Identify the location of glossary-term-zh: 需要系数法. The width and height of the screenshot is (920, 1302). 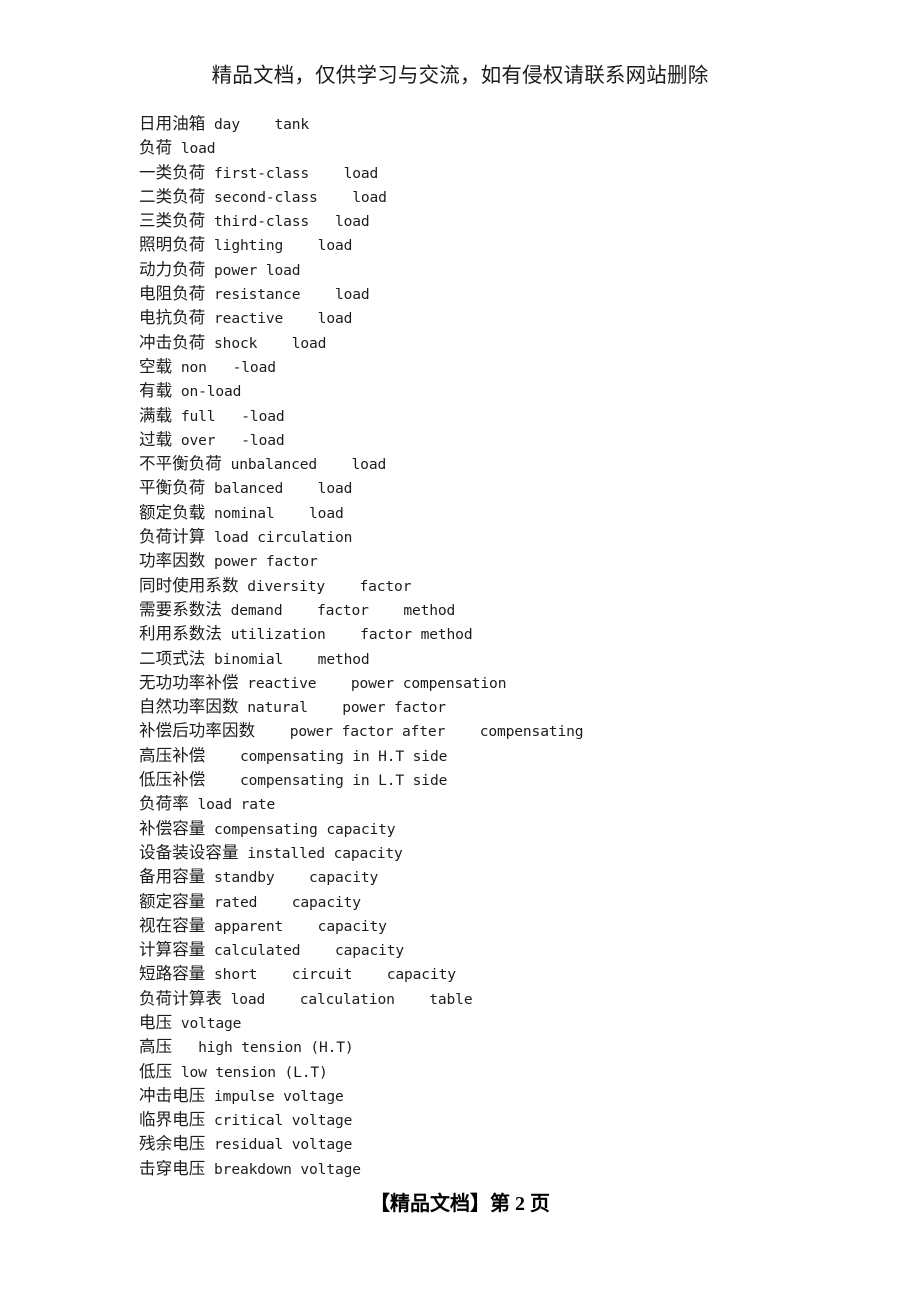
(180, 609).